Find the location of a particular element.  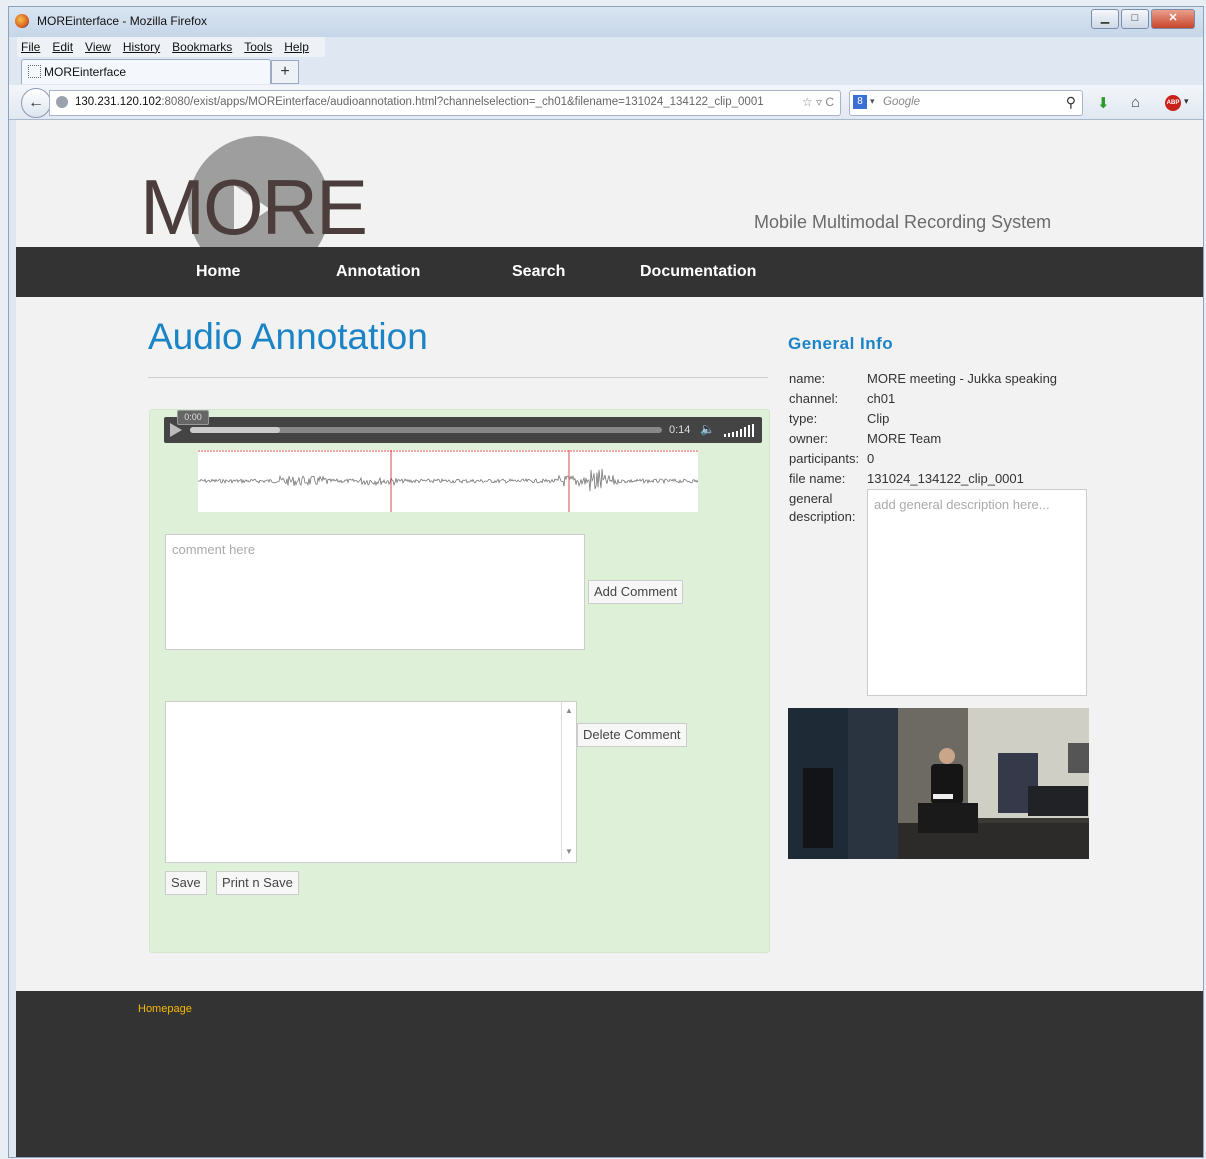

title-bar: MOREinterface - Mozilla Firefox ▁ □ ✕ is located at coordinates (606, 22).